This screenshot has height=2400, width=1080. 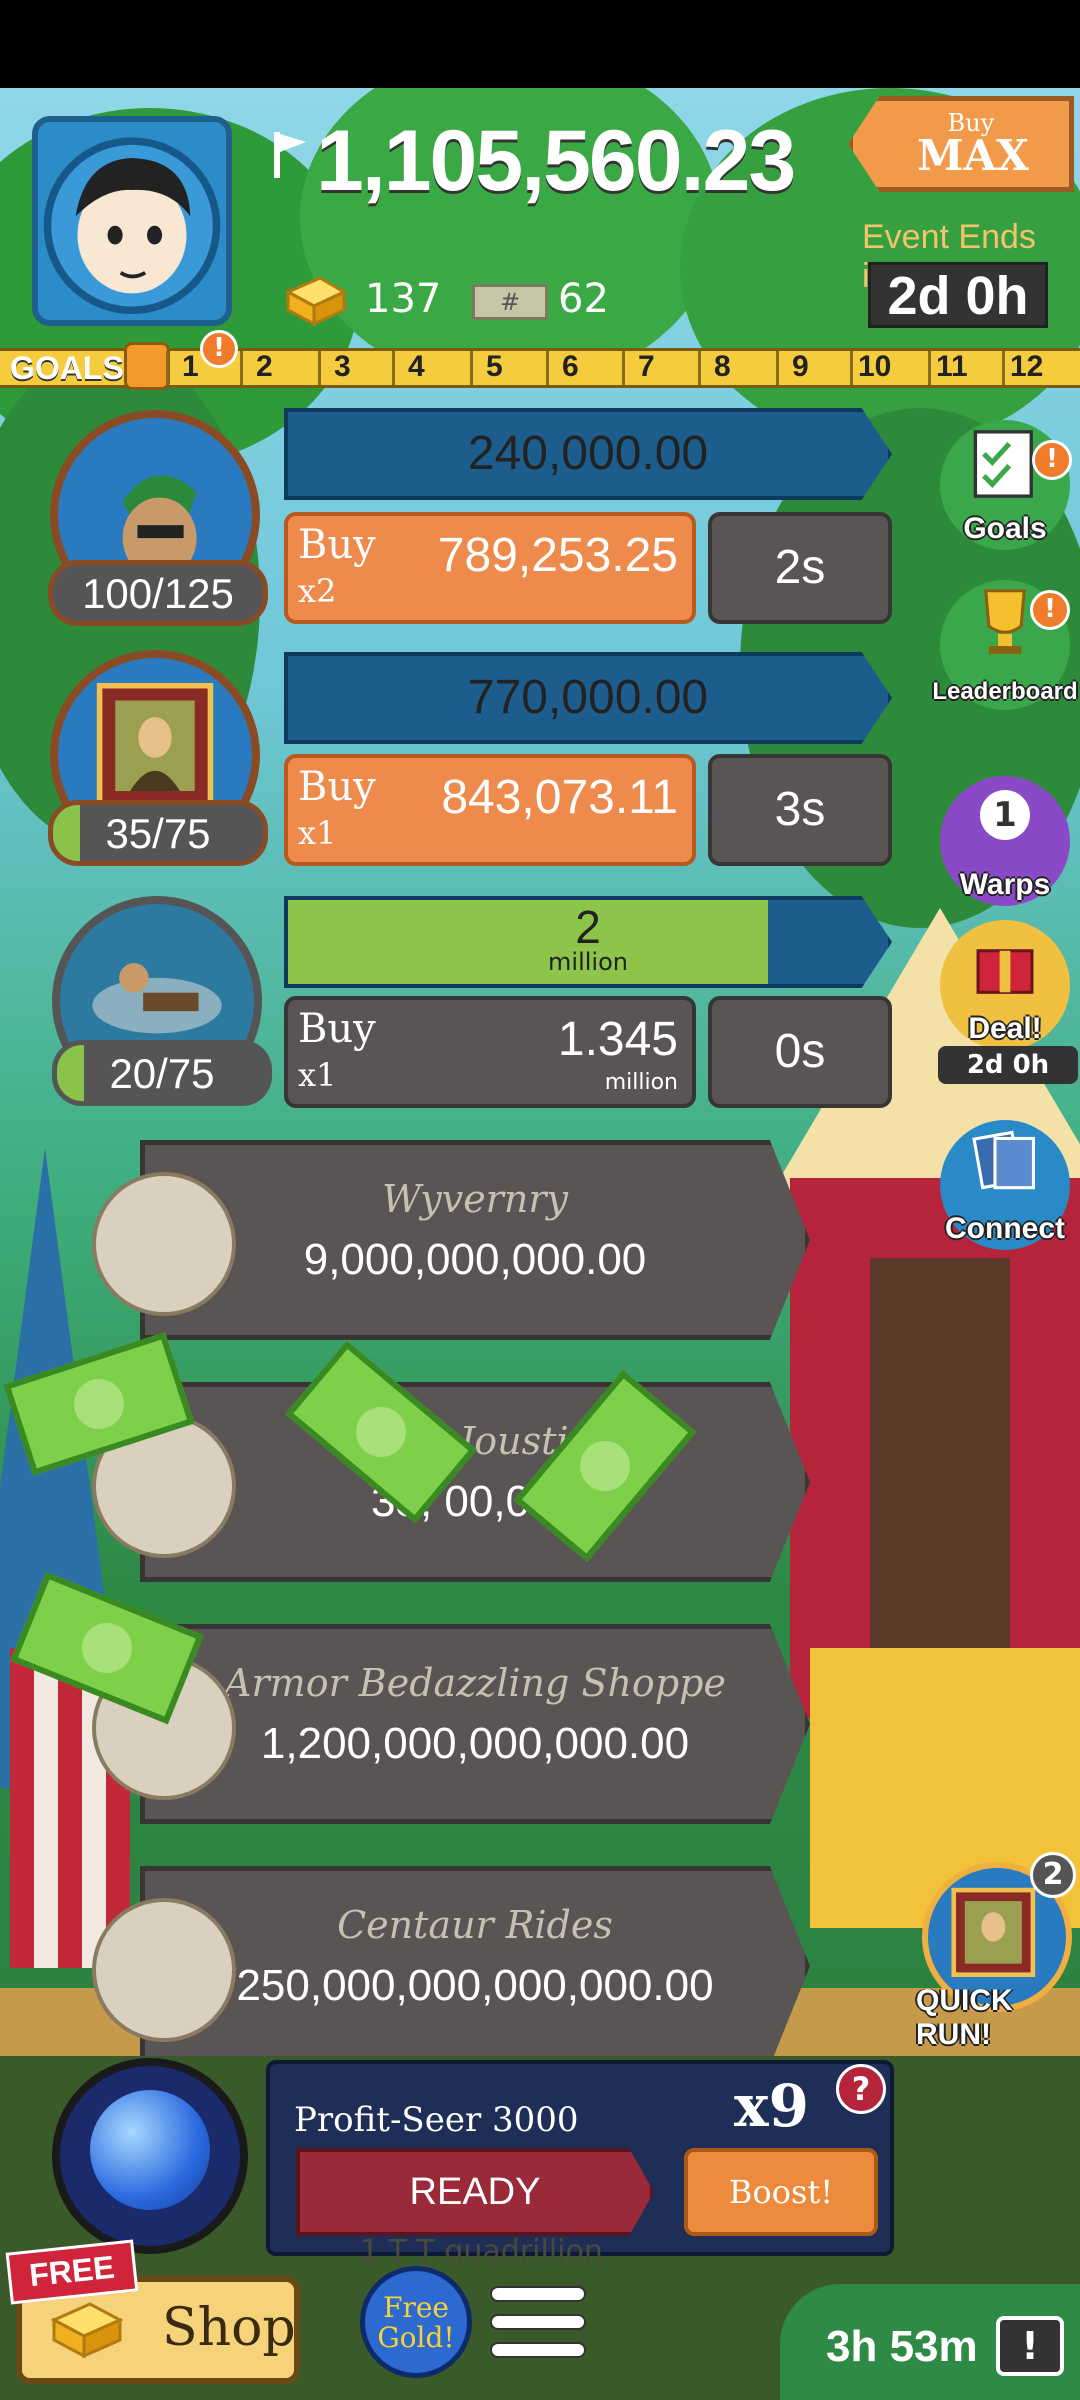 What do you see at coordinates (952, 366) in the screenshot?
I see `goal-number: 11` at bounding box center [952, 366].